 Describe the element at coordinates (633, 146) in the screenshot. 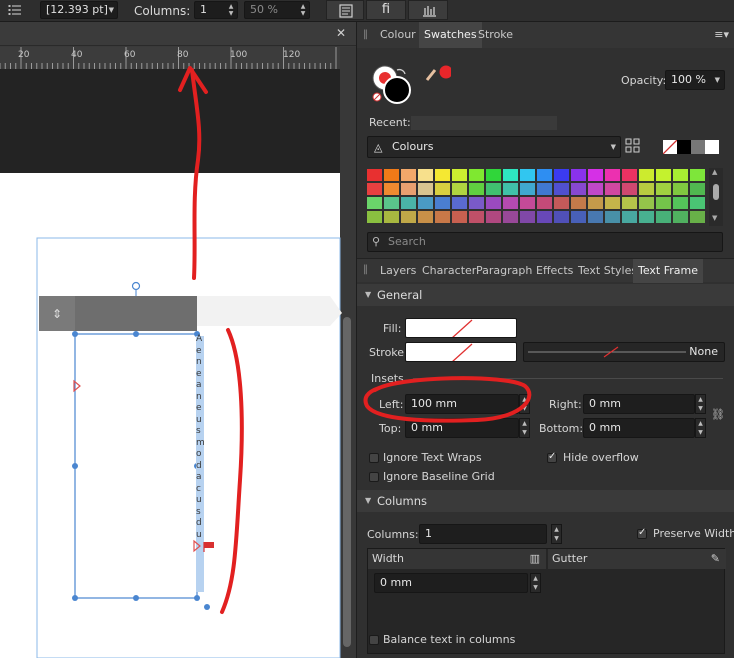

I see `grid-view-icon` at that location.